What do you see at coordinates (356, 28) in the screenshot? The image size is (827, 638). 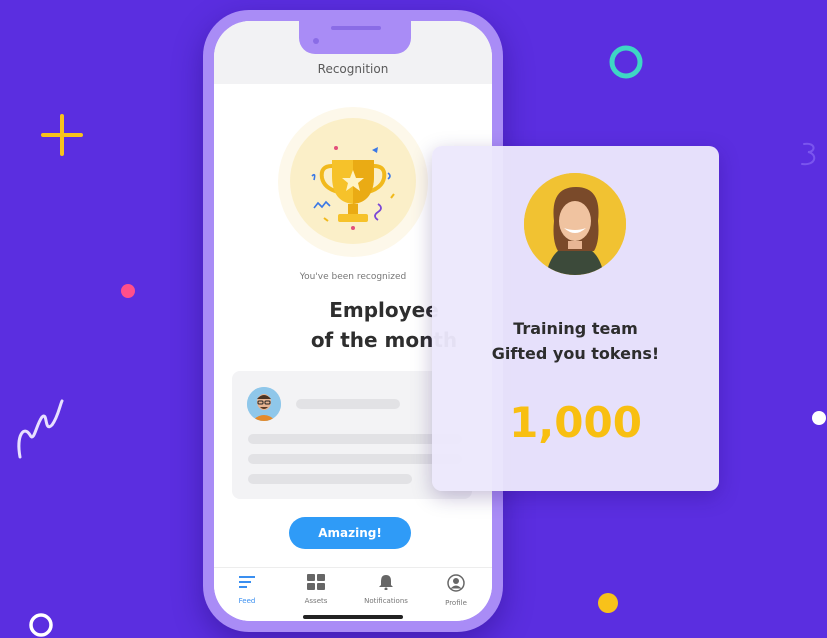 I see `speaker-grille` at bounding box center [356, 28].